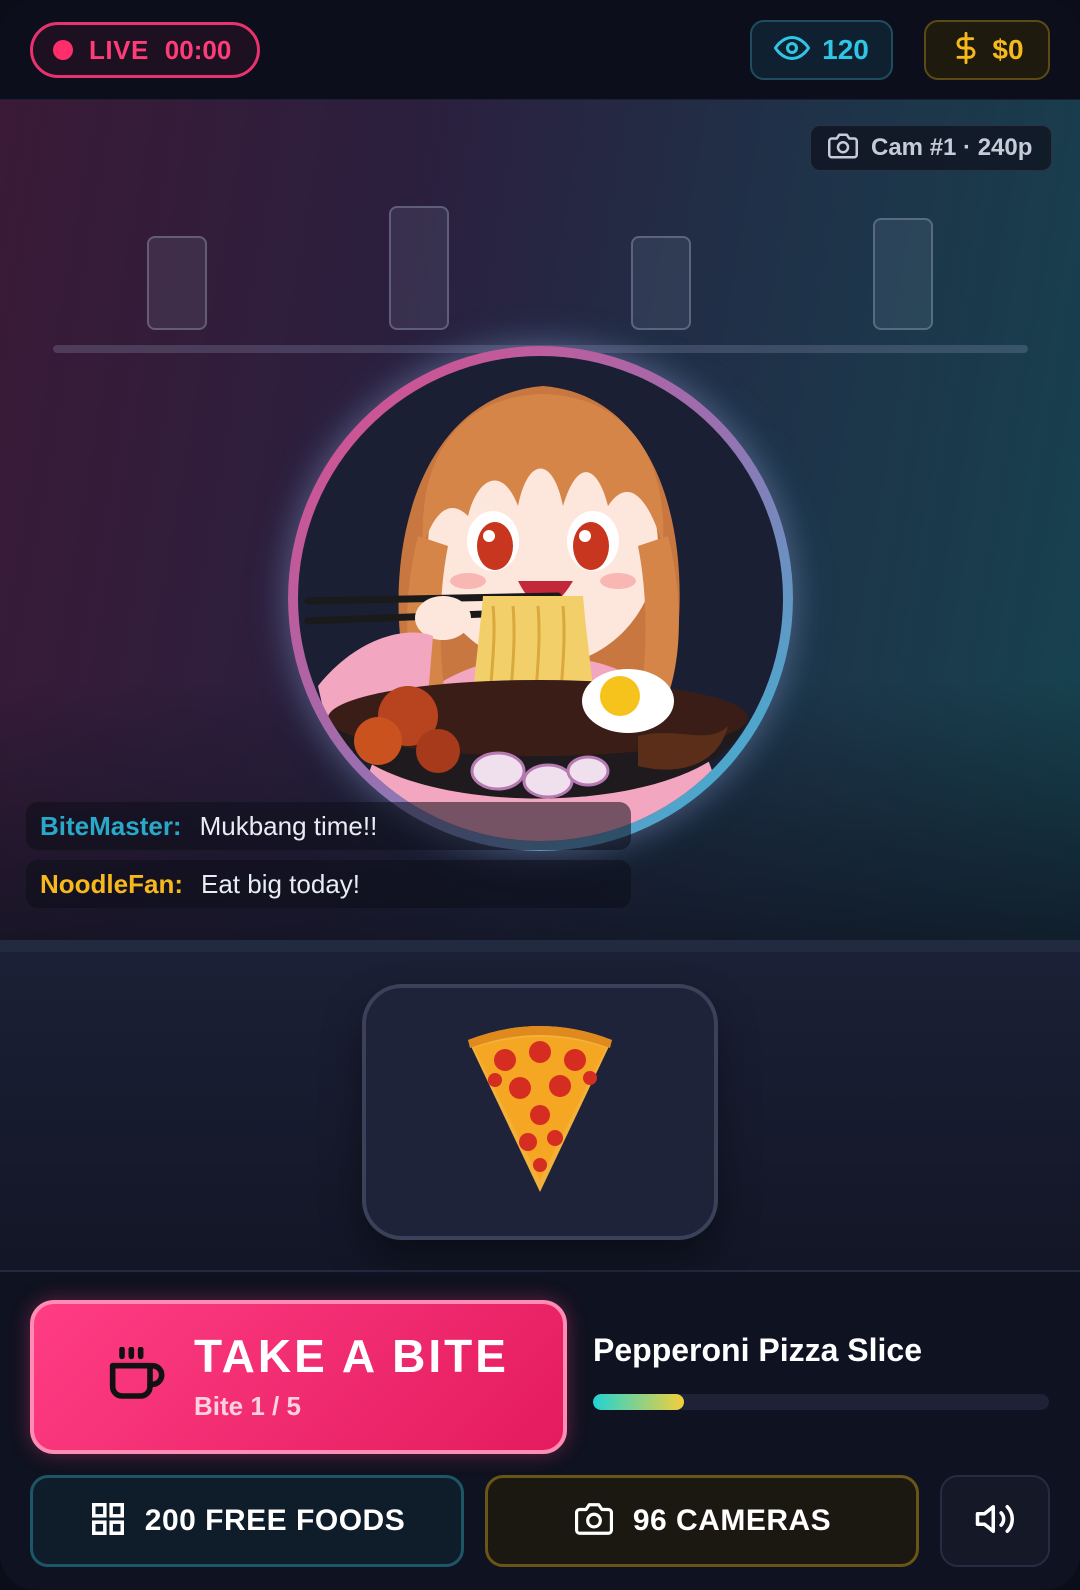 This screenshot has width=1080, height=1590. What do you see at coordinates (119, 49) in the screenshot?
I see `live-label: LIVE` at bounding box center [119, 49].